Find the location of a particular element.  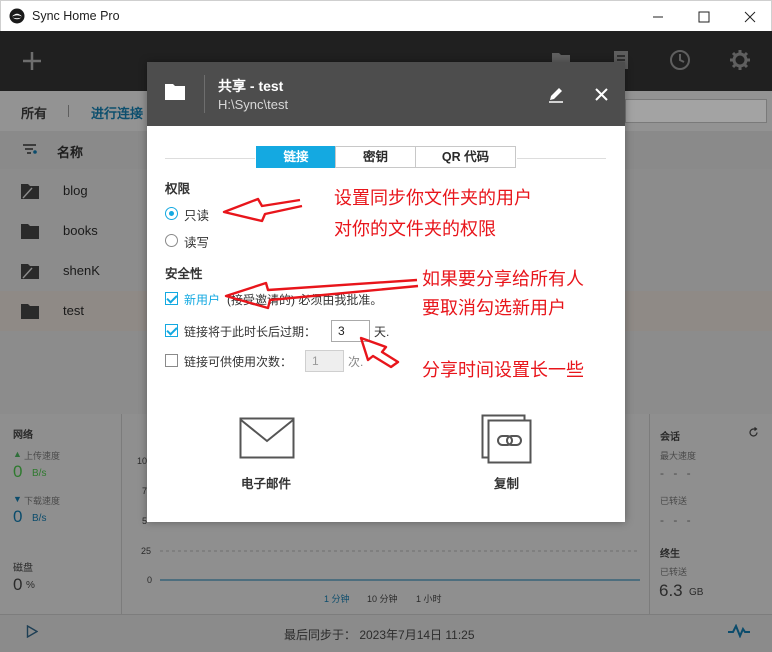

folder-name: books is located at coordinates (80, 230).